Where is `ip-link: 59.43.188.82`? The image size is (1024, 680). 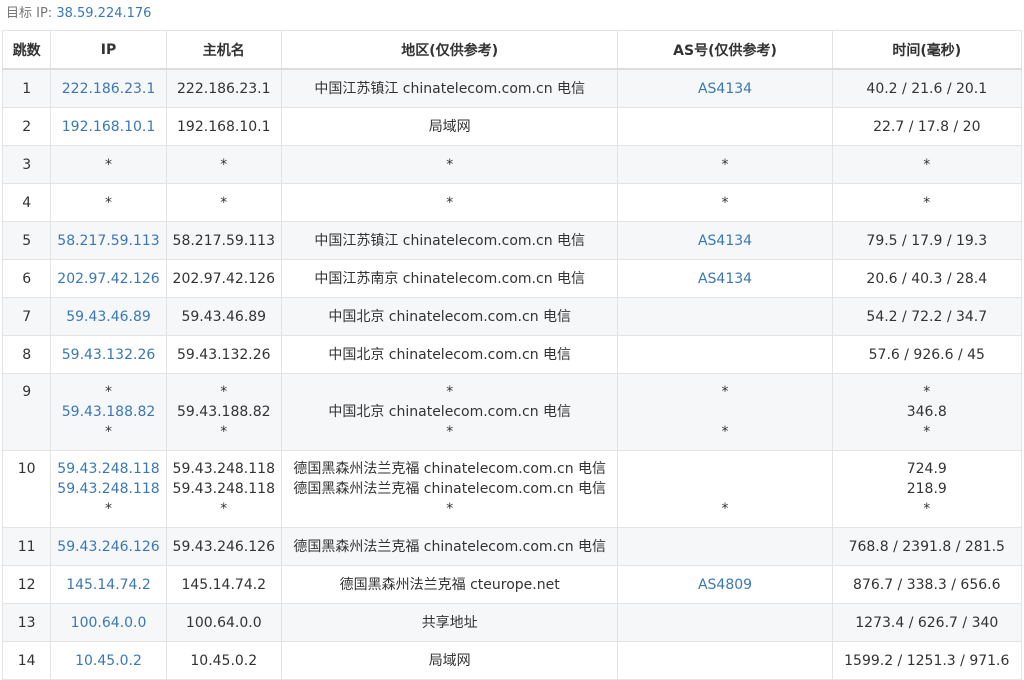
ip-link: 59.43.188.82 is located at coordinates (109, 412).